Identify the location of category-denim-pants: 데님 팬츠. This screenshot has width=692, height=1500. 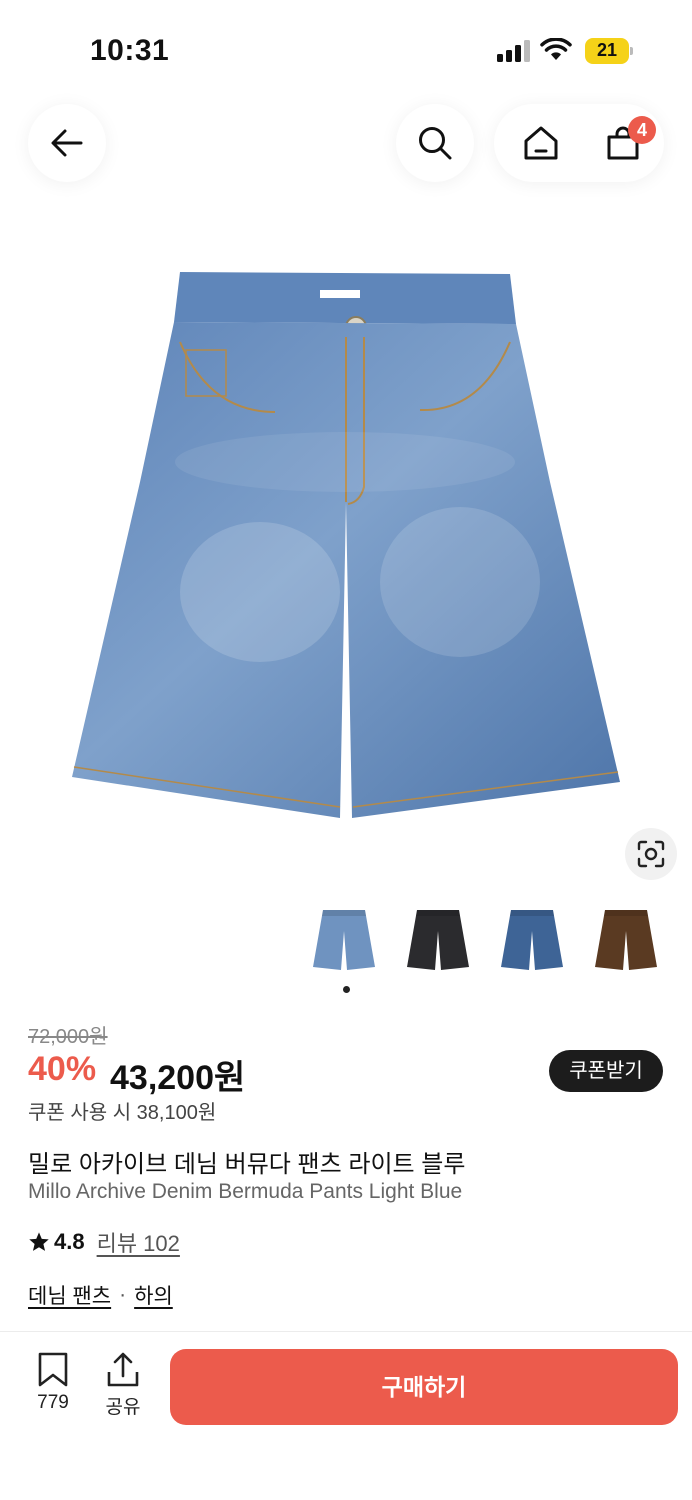
(69, 1295).